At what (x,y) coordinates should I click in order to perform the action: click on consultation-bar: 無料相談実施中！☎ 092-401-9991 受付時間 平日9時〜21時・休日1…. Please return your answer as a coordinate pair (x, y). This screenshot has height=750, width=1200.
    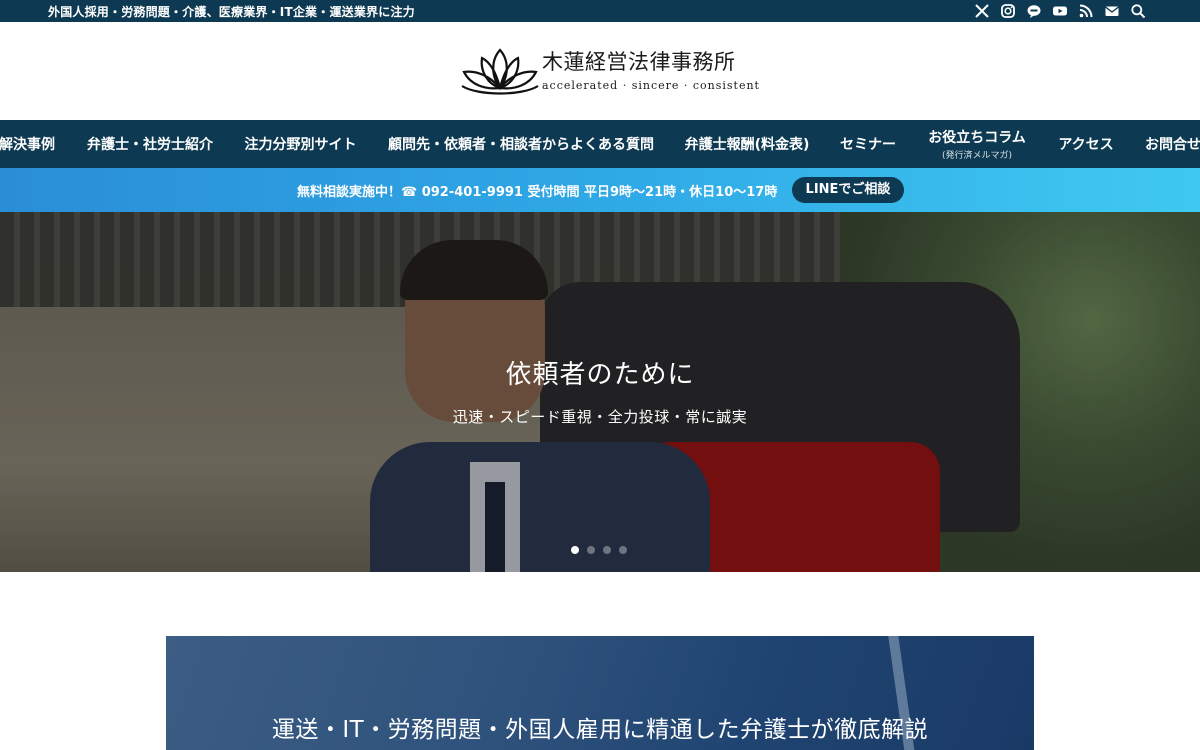
    Looking at the image, I should click on (600, 190).